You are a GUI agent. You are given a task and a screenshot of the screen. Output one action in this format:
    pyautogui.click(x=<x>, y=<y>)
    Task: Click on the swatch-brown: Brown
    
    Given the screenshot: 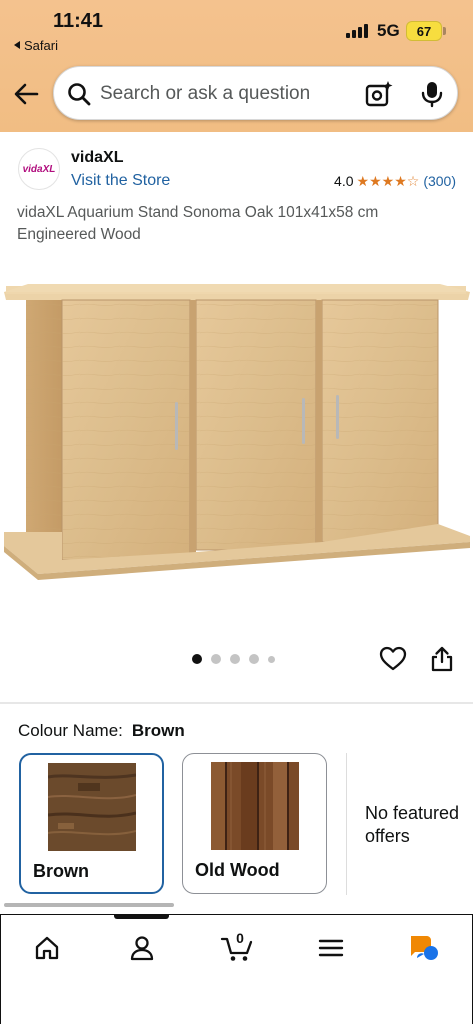 What is the action you would take?
    pyautogui.click(x=91, y=823)
    